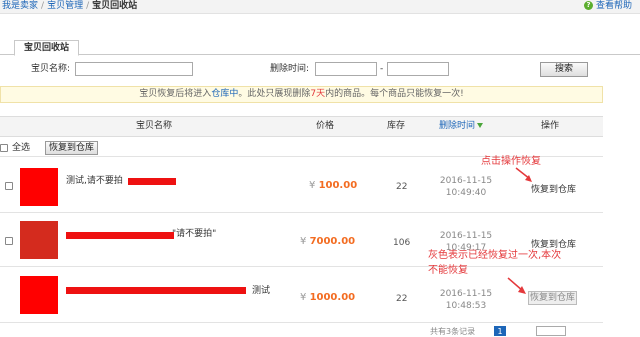 This screenshot has height=337, width=640. I want to click on item-title: 测试, so click(261, 291).